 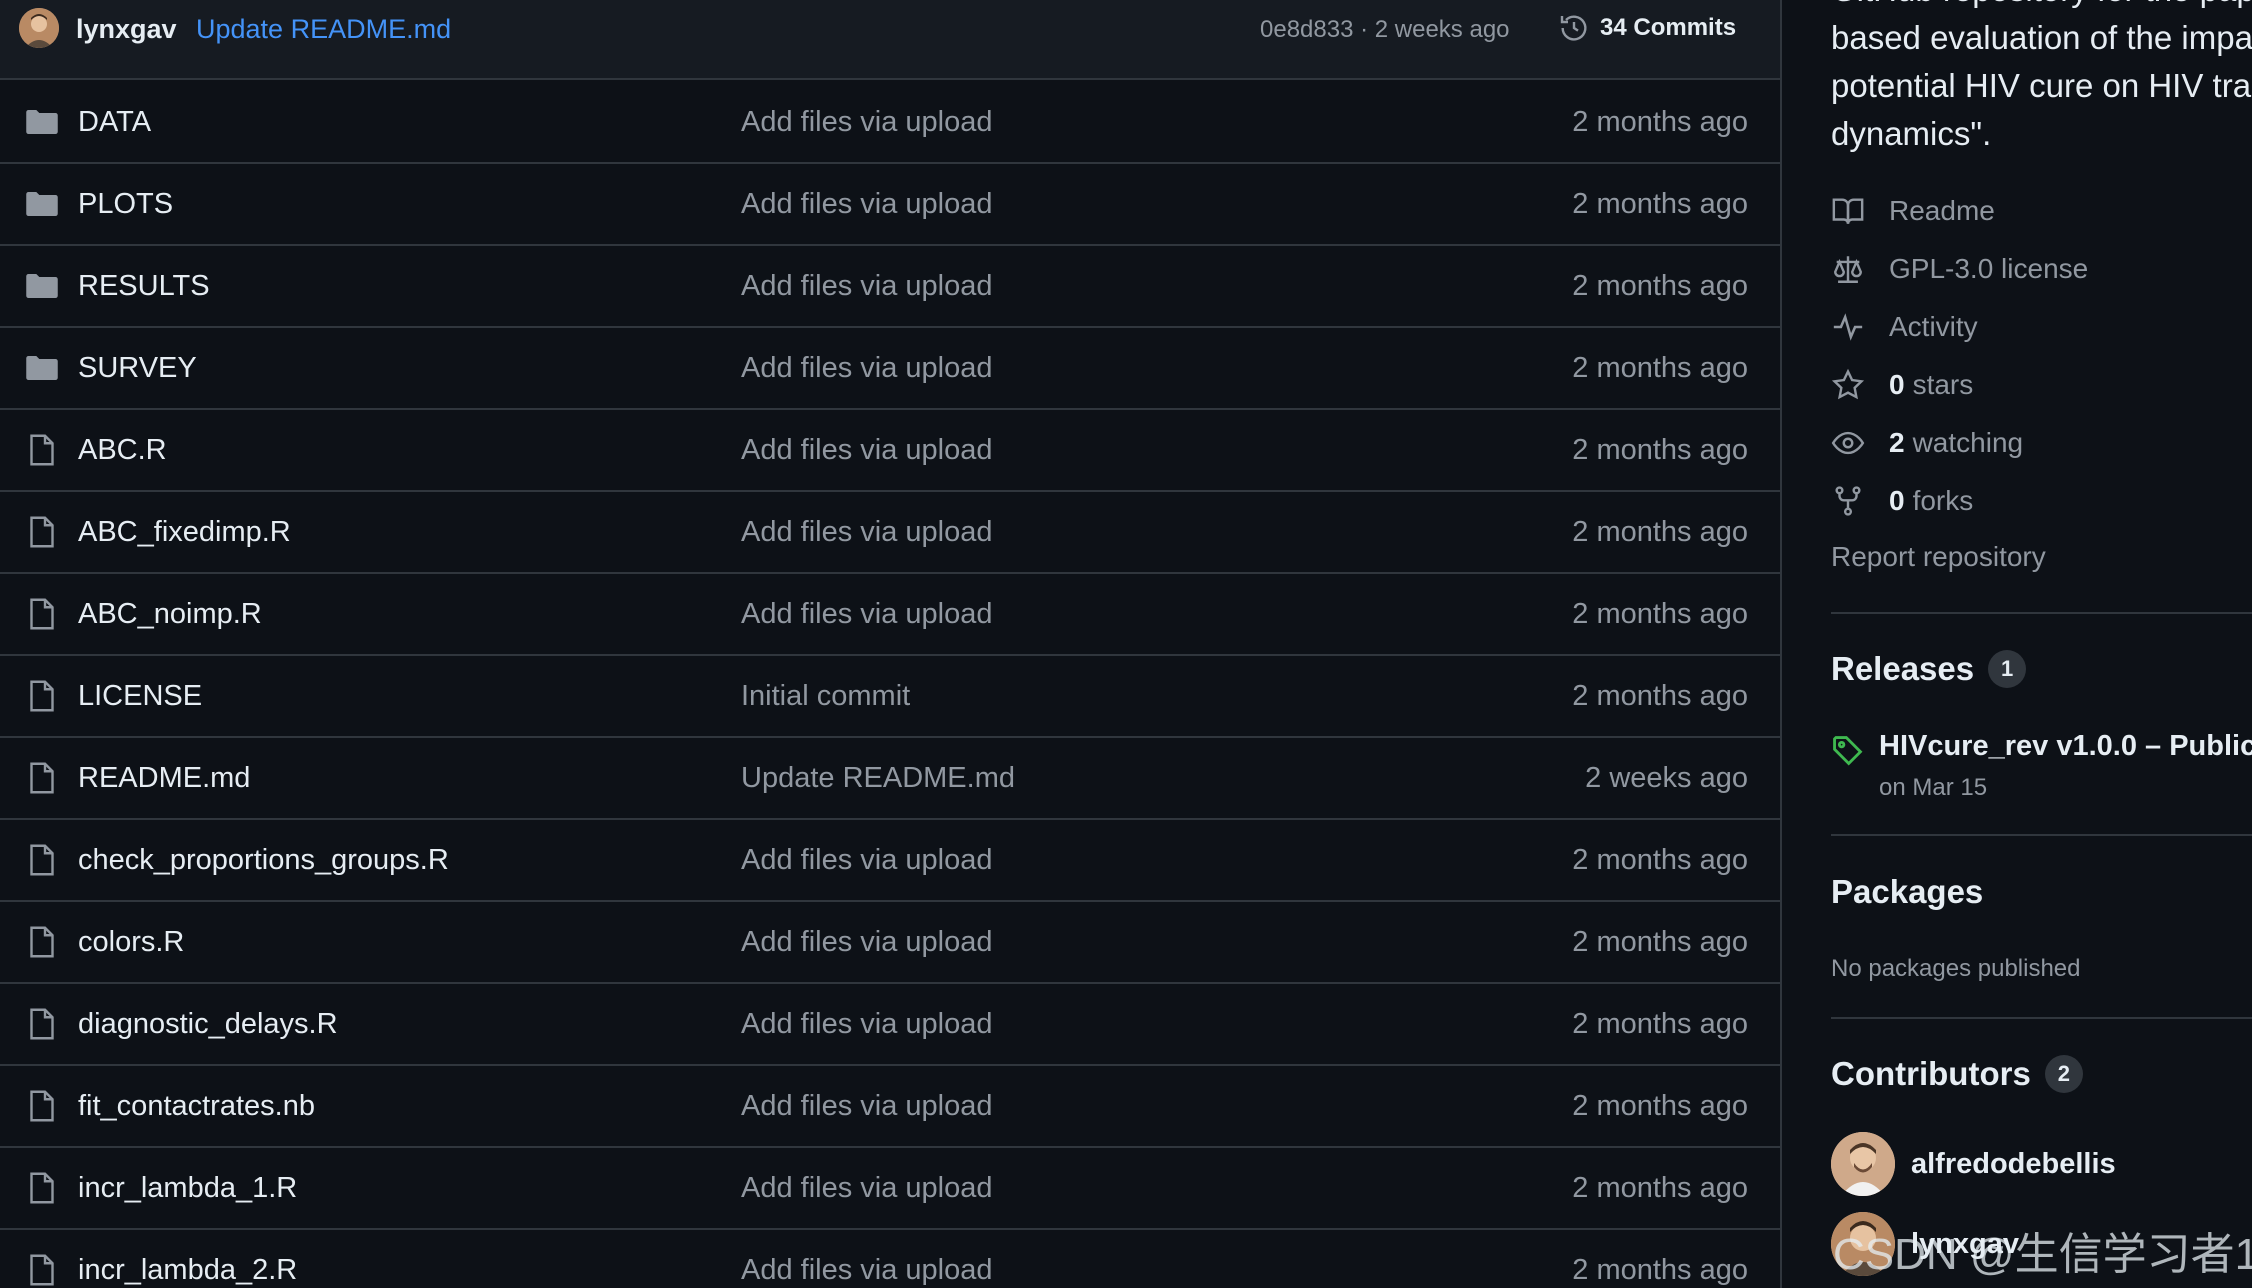 I want to click on file-row: RESULTS Add files via upload 2 months ago, so click(x=890, y=287).